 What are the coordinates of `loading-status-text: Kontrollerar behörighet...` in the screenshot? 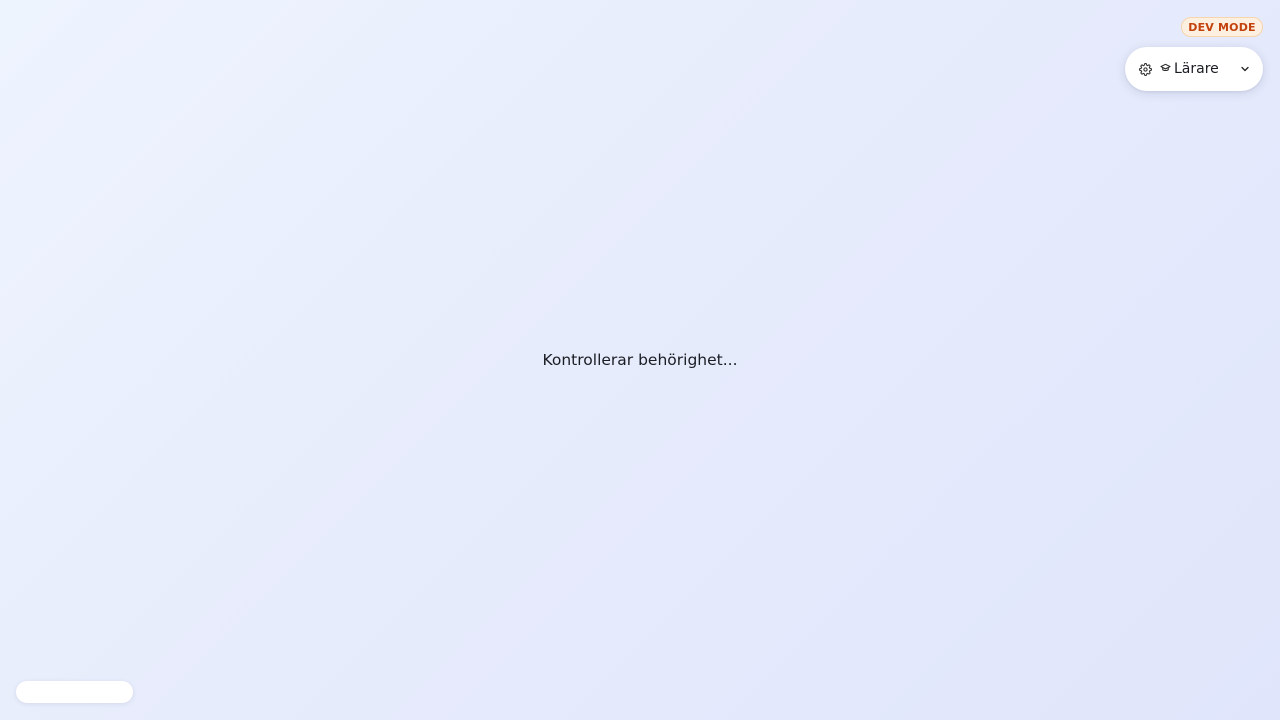 It's located at (640, 360).